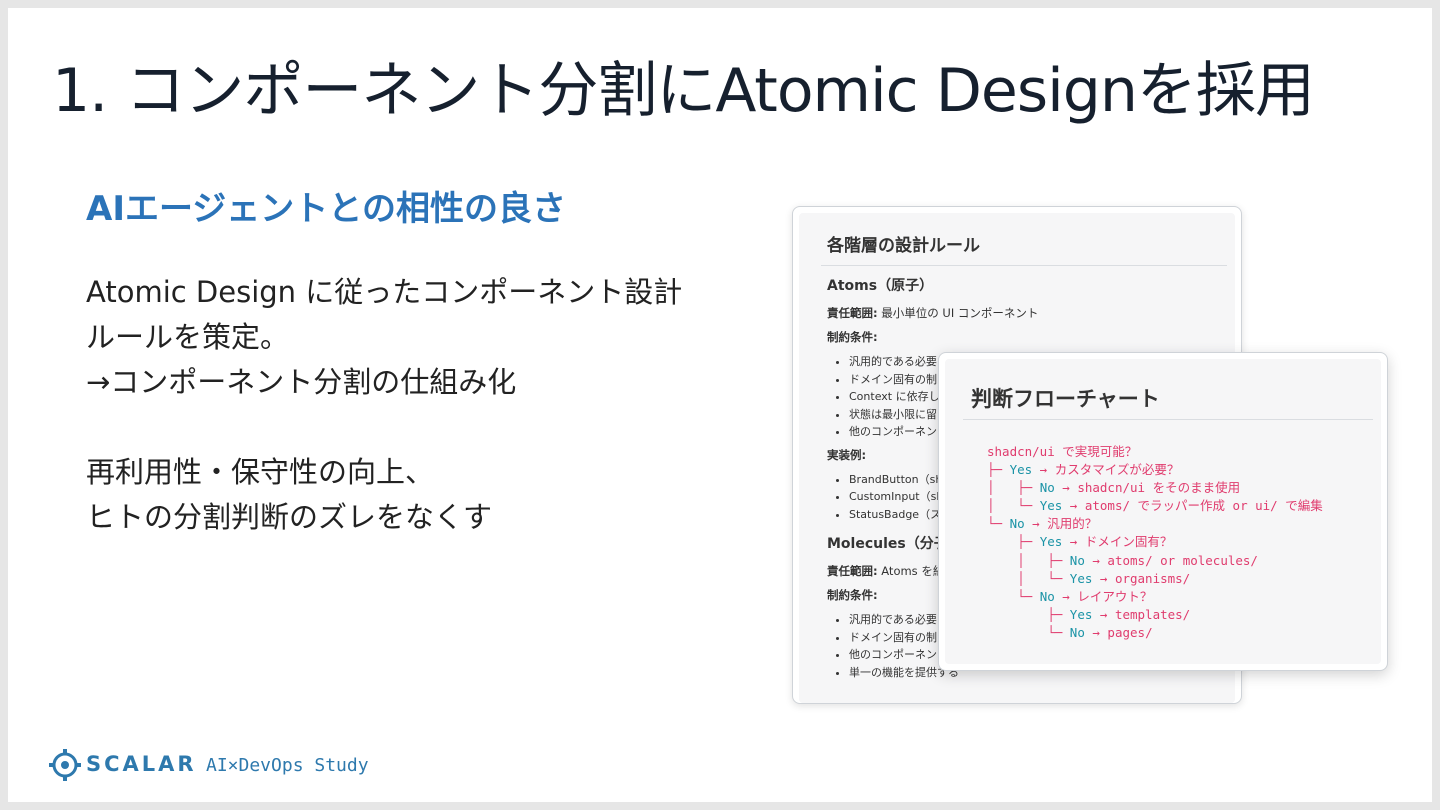 The width and height of the screenshot is (1440, 810). Describe the element at coordinates (188, 337) in the screenshot. I see `body-line: ルールを策定。` at that location.